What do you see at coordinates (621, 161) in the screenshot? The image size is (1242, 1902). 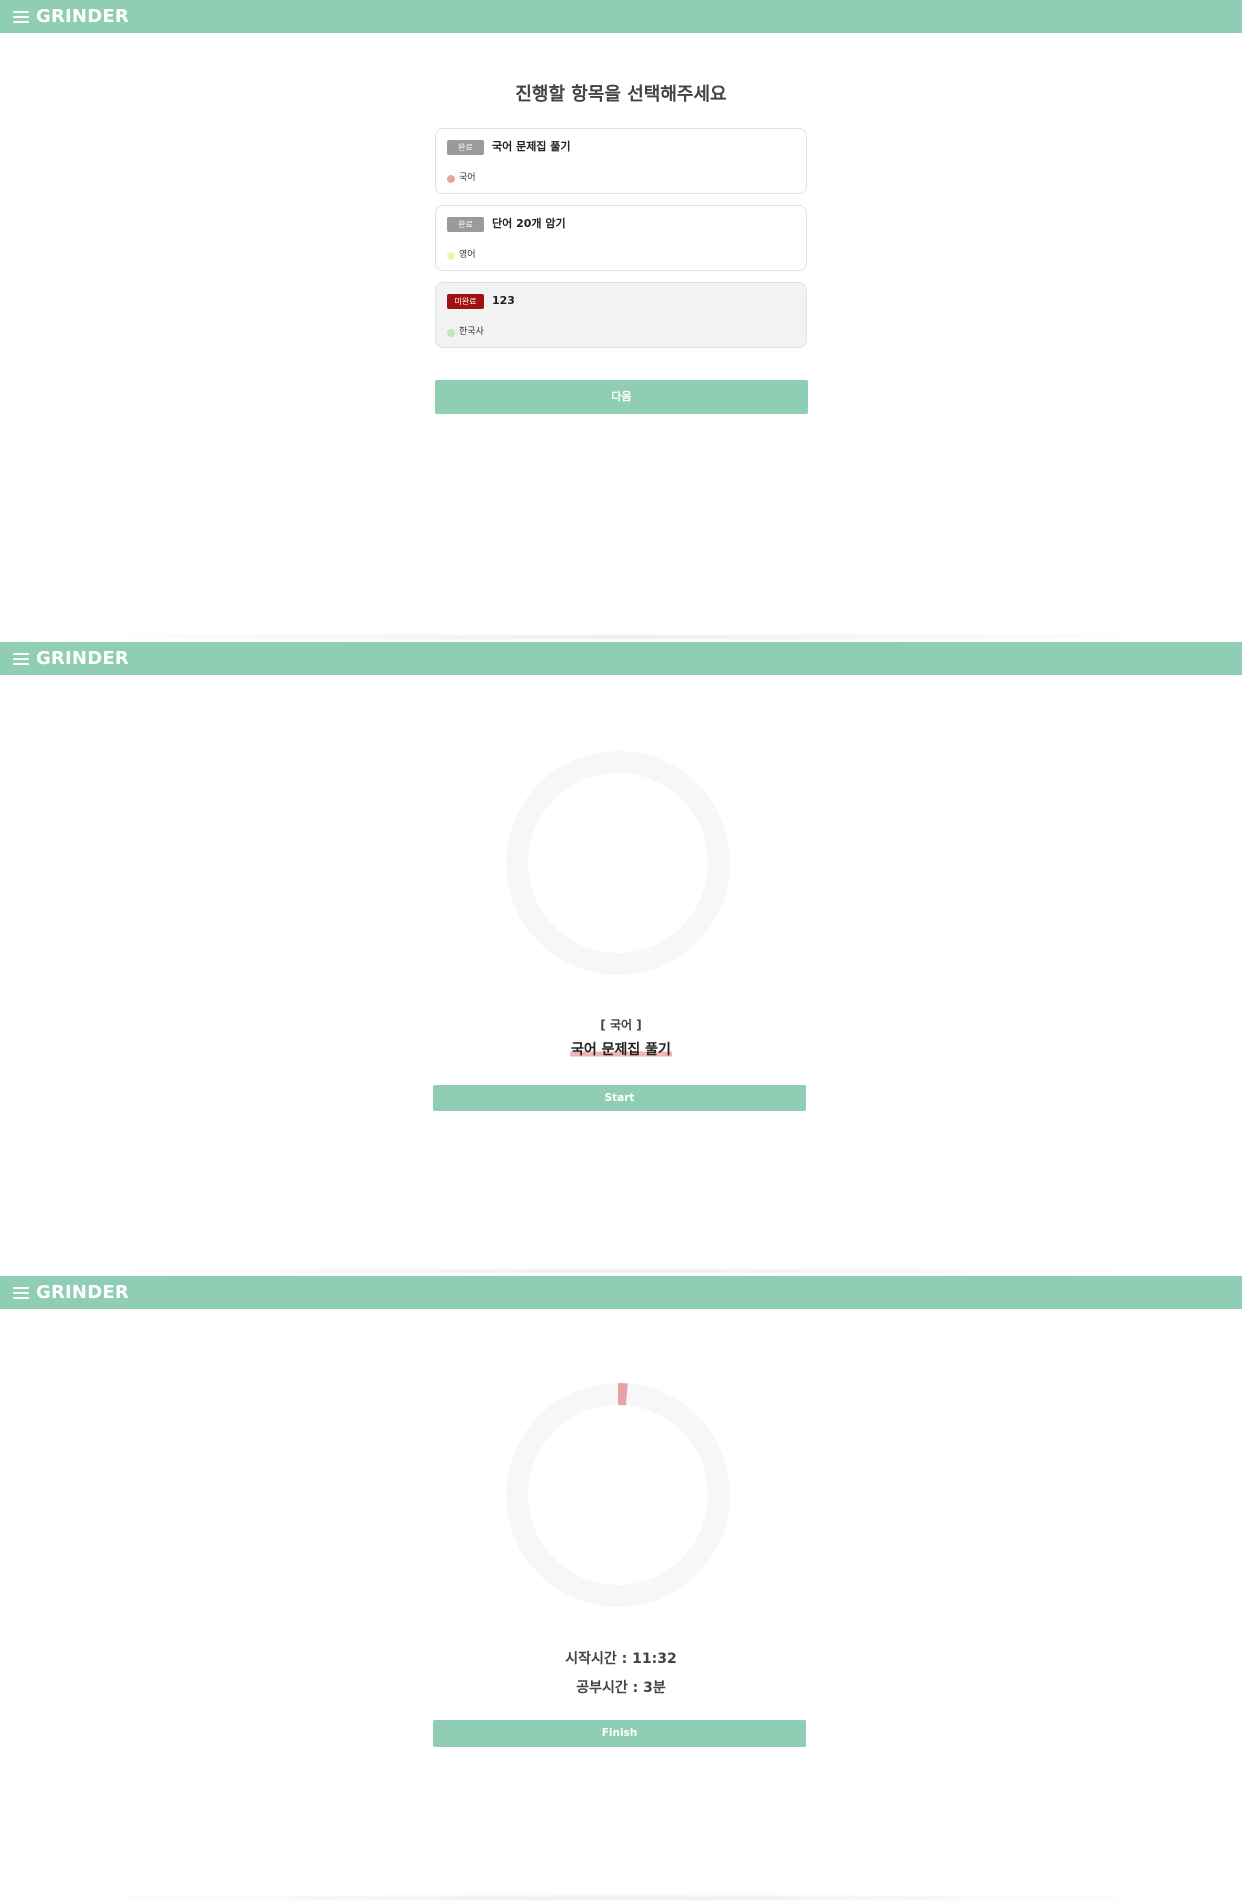 I see `task-card: 완료 국어 문제집 풀기 국어` at bounding box center [621, 161].